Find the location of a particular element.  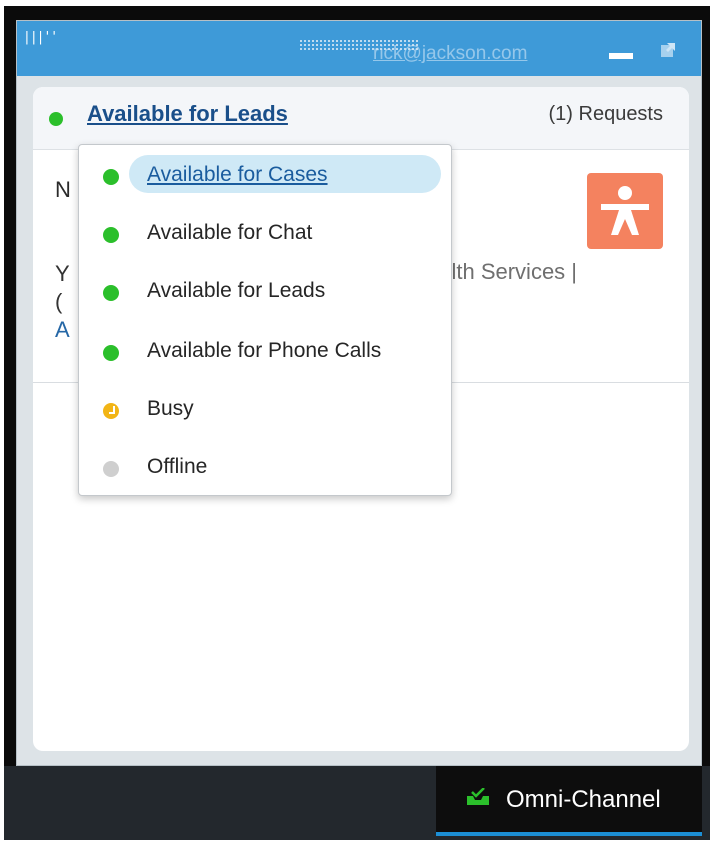

minimize-icon is located at coordinates (621, 56).